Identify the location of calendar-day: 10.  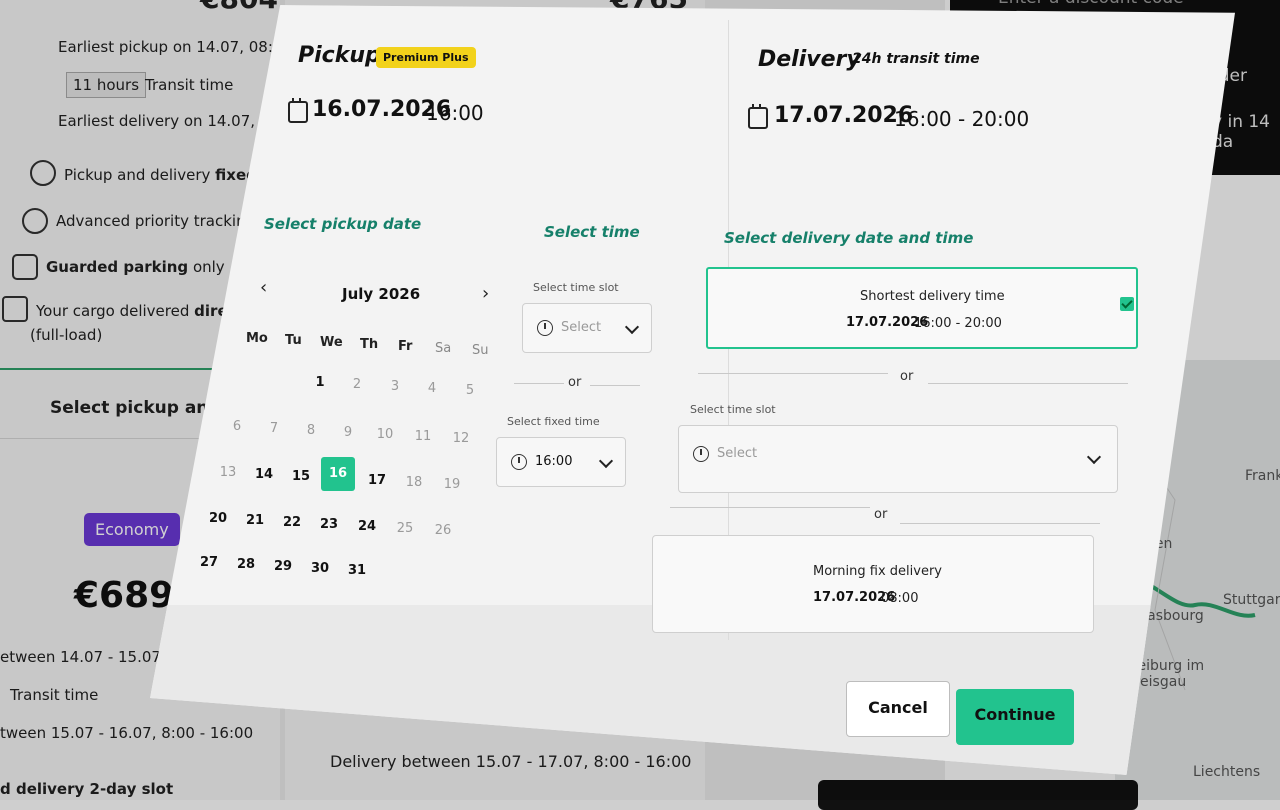
(385, 434).